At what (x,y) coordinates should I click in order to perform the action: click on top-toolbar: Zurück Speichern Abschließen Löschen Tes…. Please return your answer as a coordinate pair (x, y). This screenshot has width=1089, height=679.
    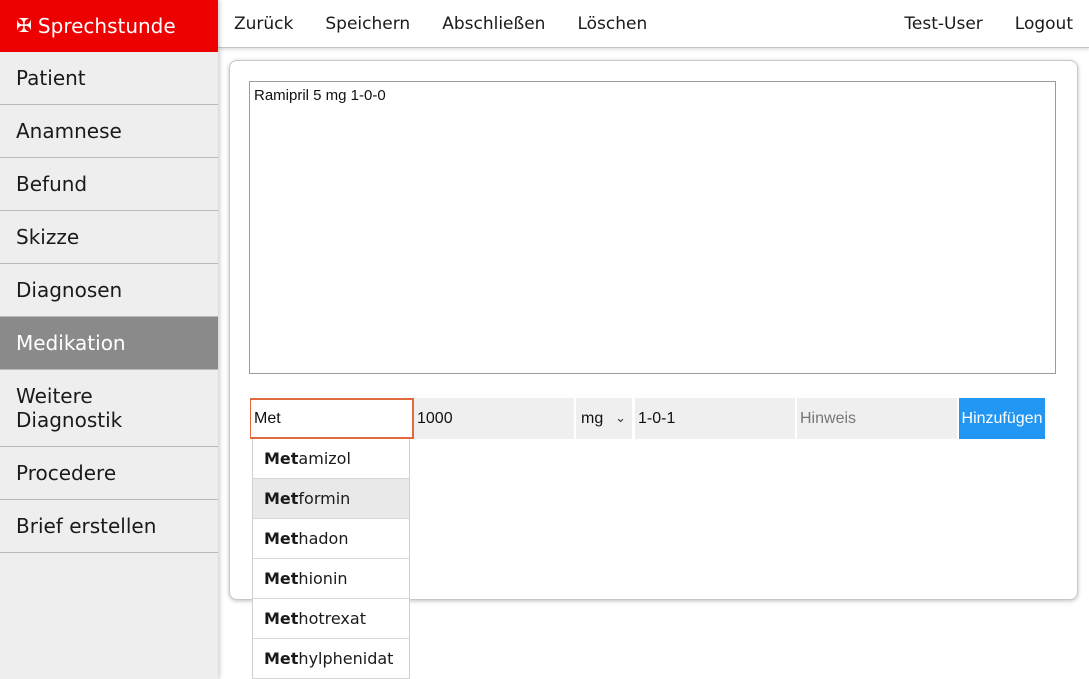
    Looking at the image, I should click on (653, 24).